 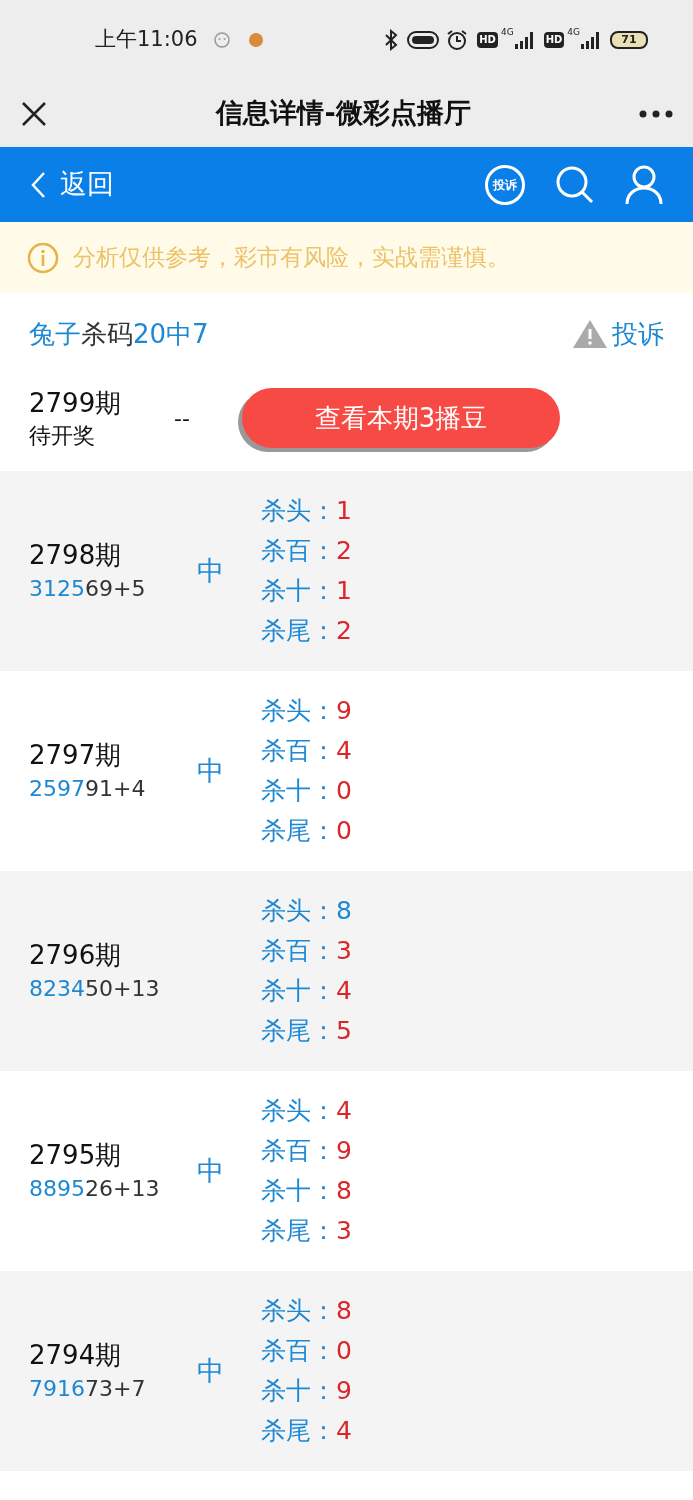 What do you see at coordinates (306, 631) in the screenshot?
I see `kill-entry: 杀尾：2` at bounding box center [306, 631].